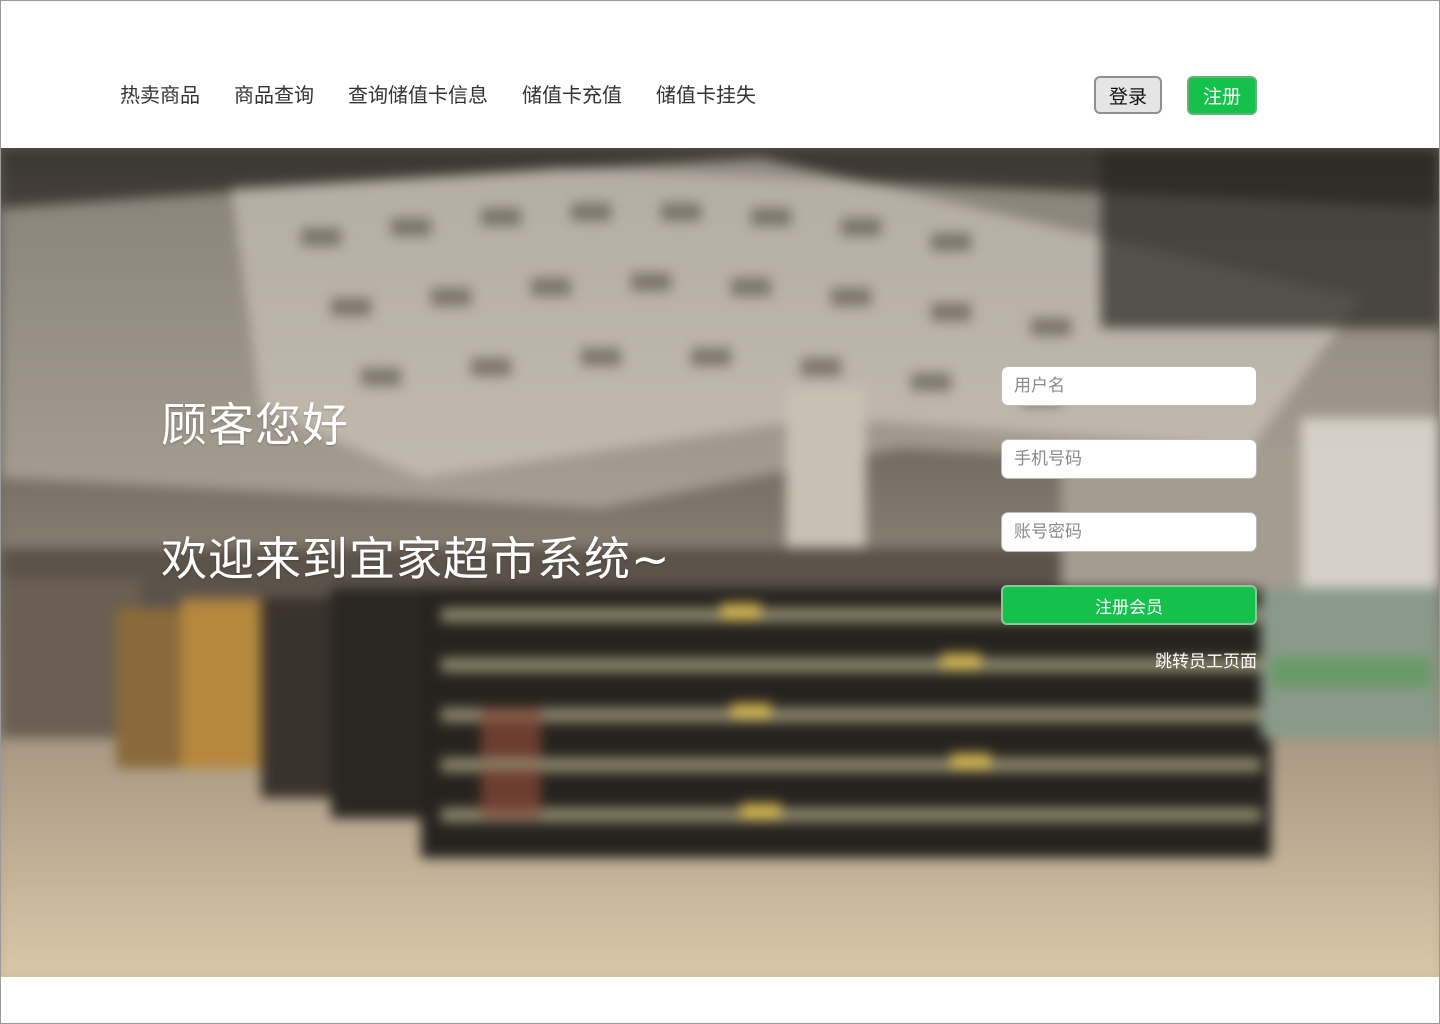  What do you see at coordinates (1129, 532) in the screenshot?
I see `password-input` at bounding box center [1129, 532].